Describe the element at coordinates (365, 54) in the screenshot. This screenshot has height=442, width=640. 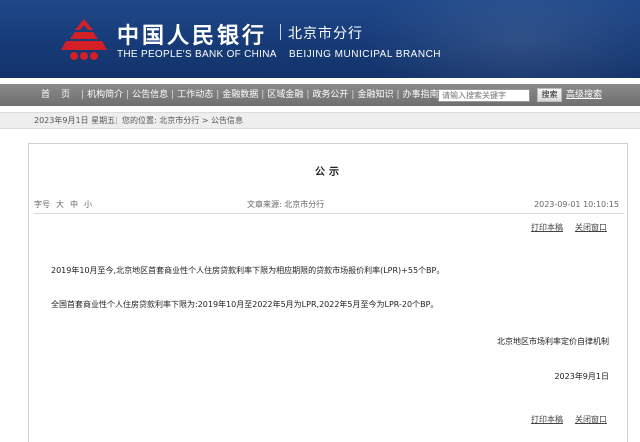
I see `branch-name-en: BEIJING MUNICIPAL BRANCH` at that location.